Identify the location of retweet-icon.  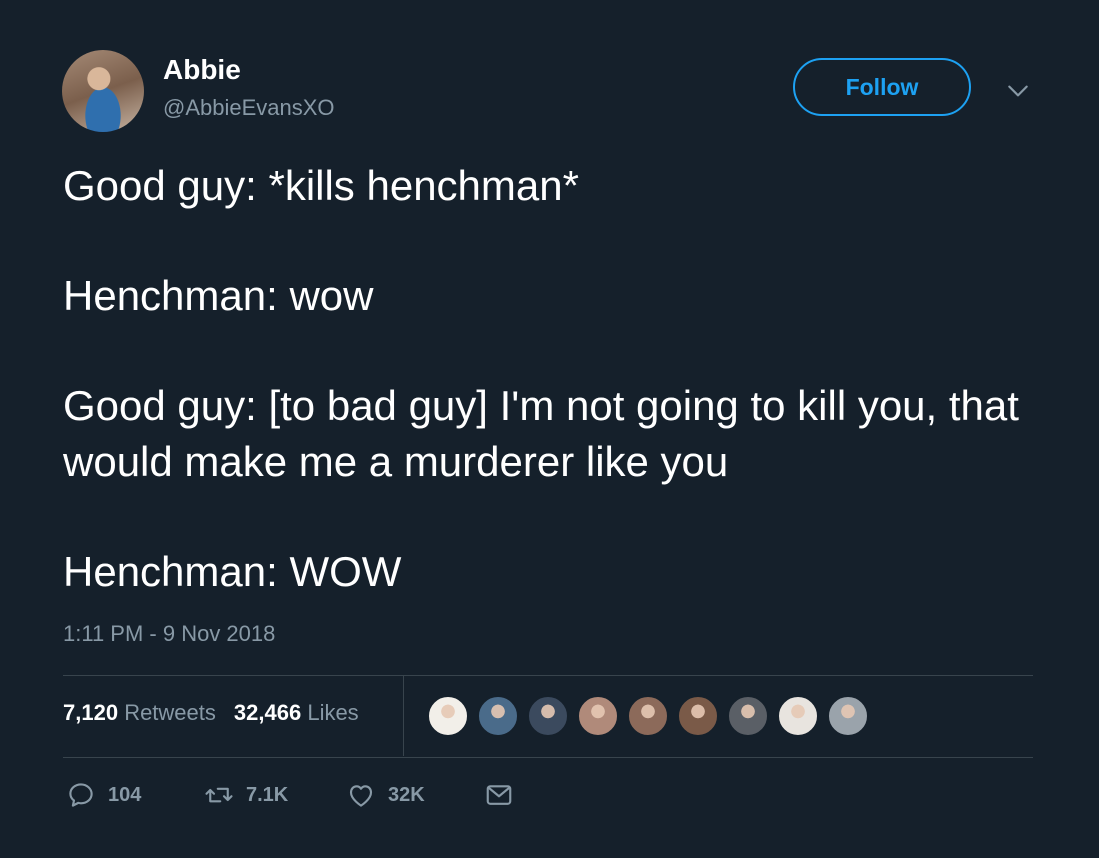
(219, 795).